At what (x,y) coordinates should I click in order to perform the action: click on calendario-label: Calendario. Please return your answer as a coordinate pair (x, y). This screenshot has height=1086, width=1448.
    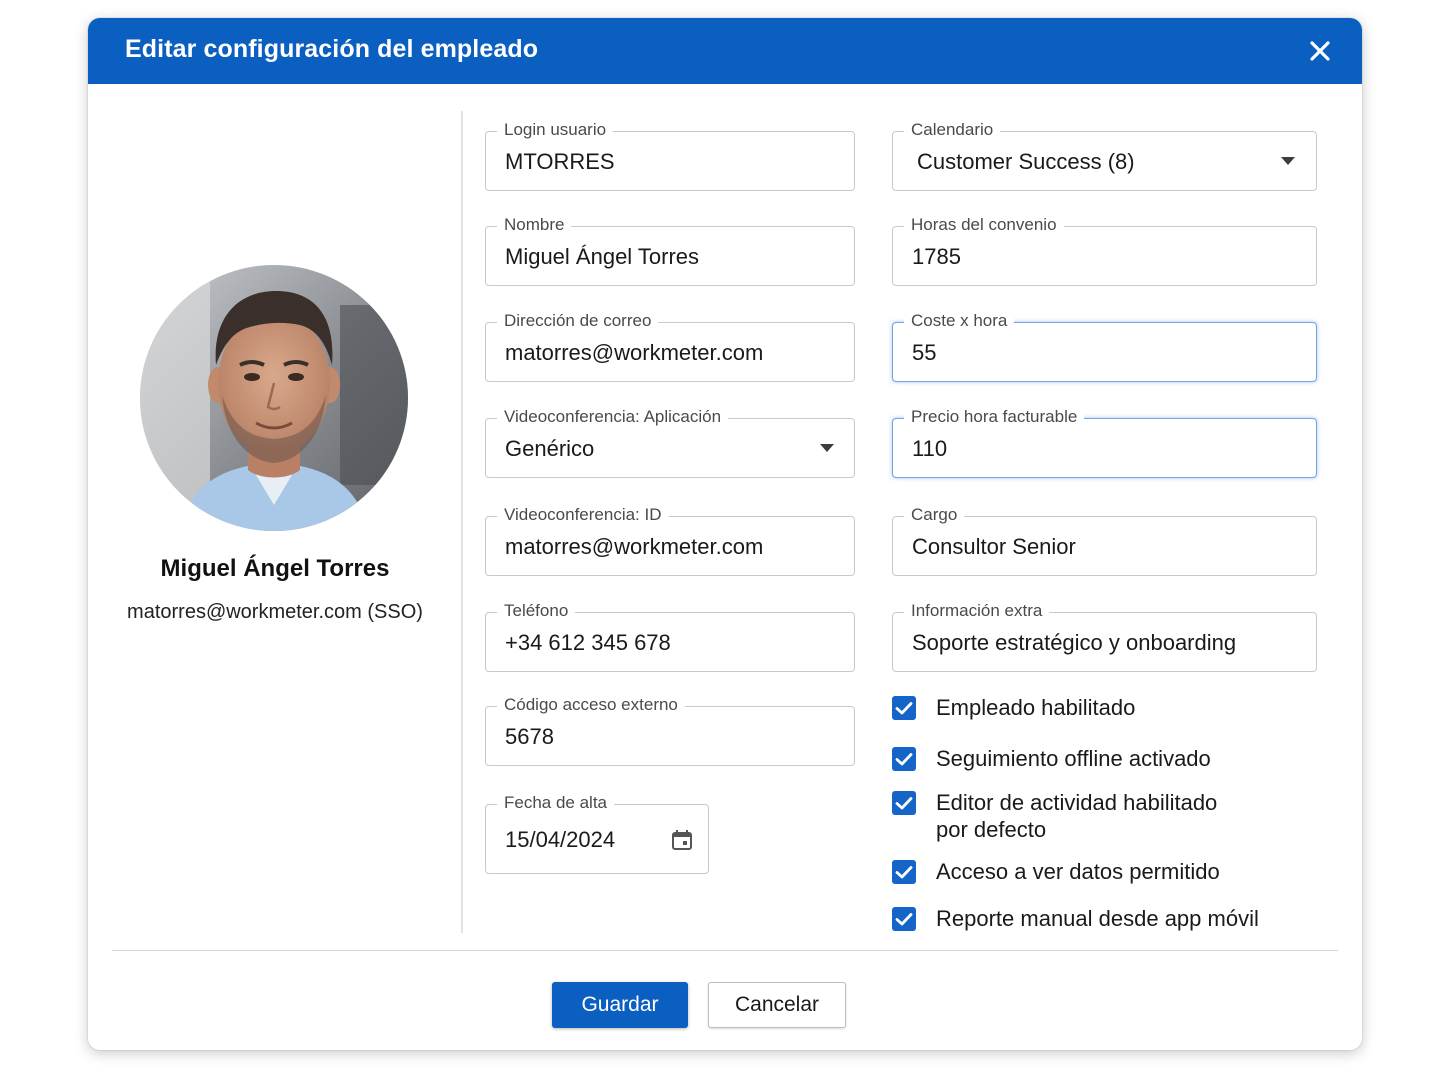
    Looking at the image, I should click on (952, 130).